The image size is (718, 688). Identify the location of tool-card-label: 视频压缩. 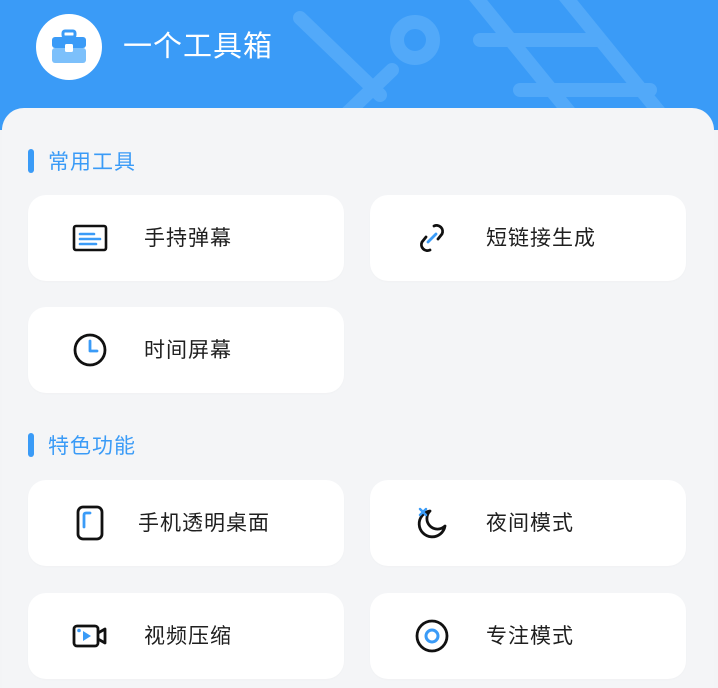
(188, 636).